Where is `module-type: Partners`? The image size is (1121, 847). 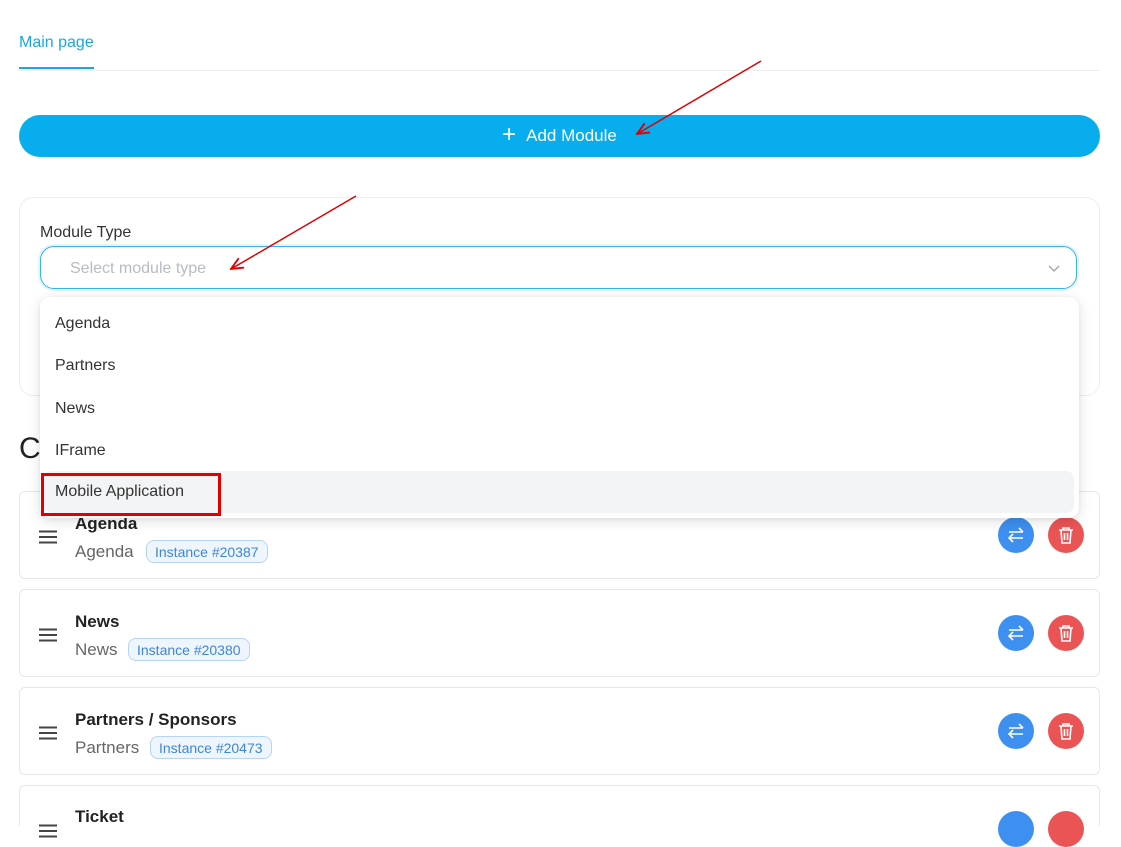
module-type: Partners is located at coordinates (107, 747).